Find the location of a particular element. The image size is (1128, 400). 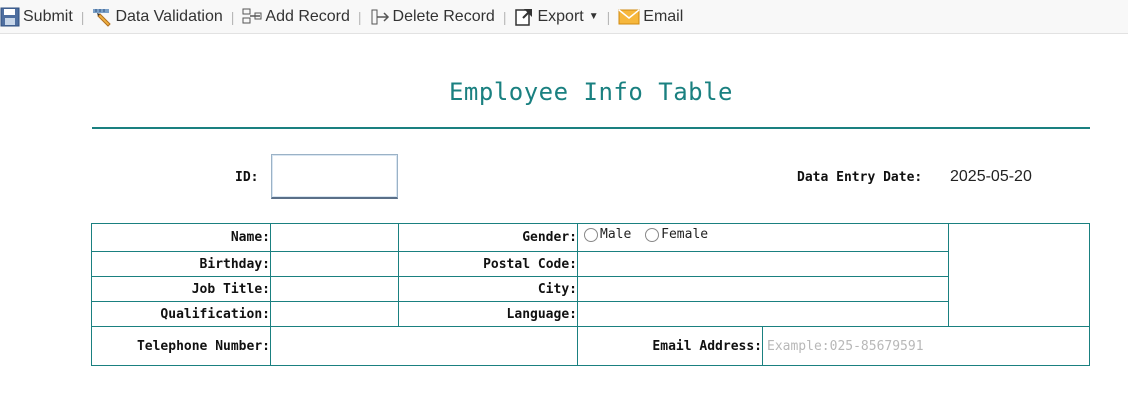

postal-code-label: Postal Code: is located at coordinates (488, 264).